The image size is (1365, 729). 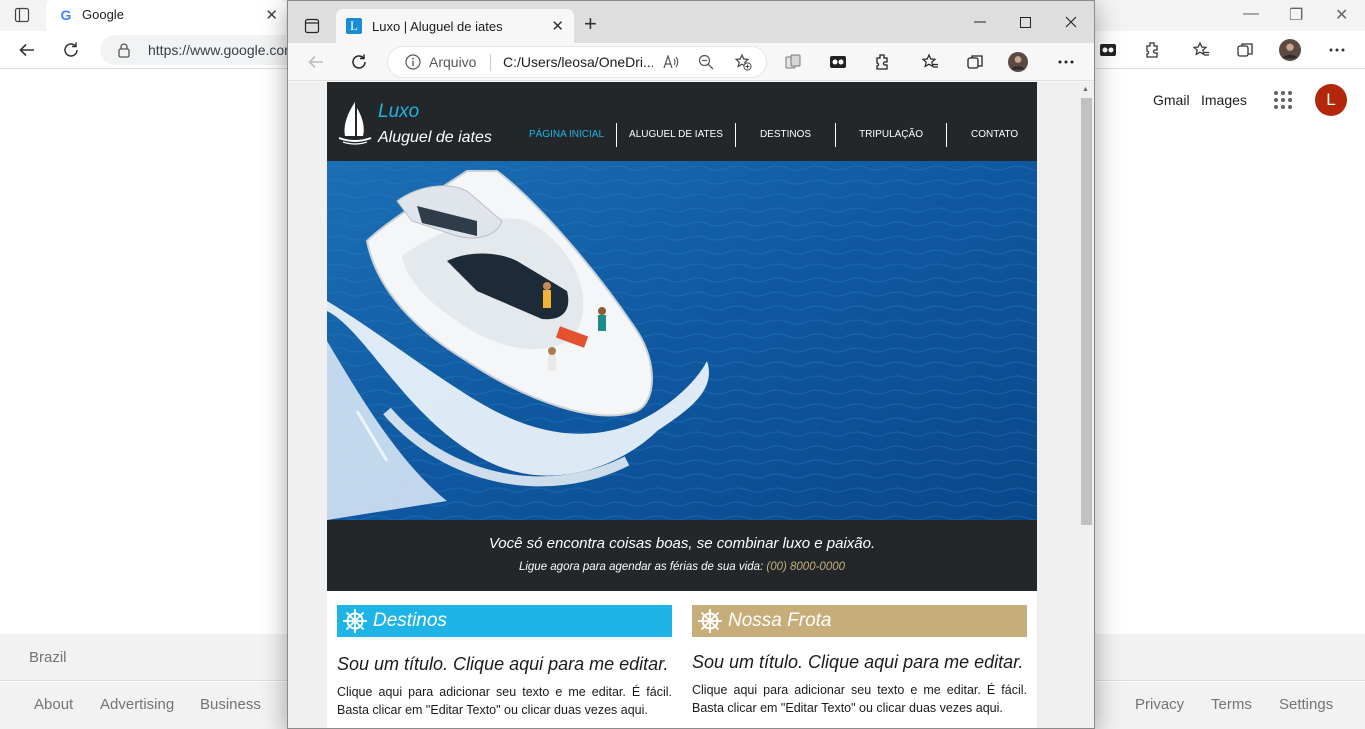 What do you see at coordinates (355, 123) in the screenshot?
I see `sailboat-logo-icon` at bounding box center [355, 123].